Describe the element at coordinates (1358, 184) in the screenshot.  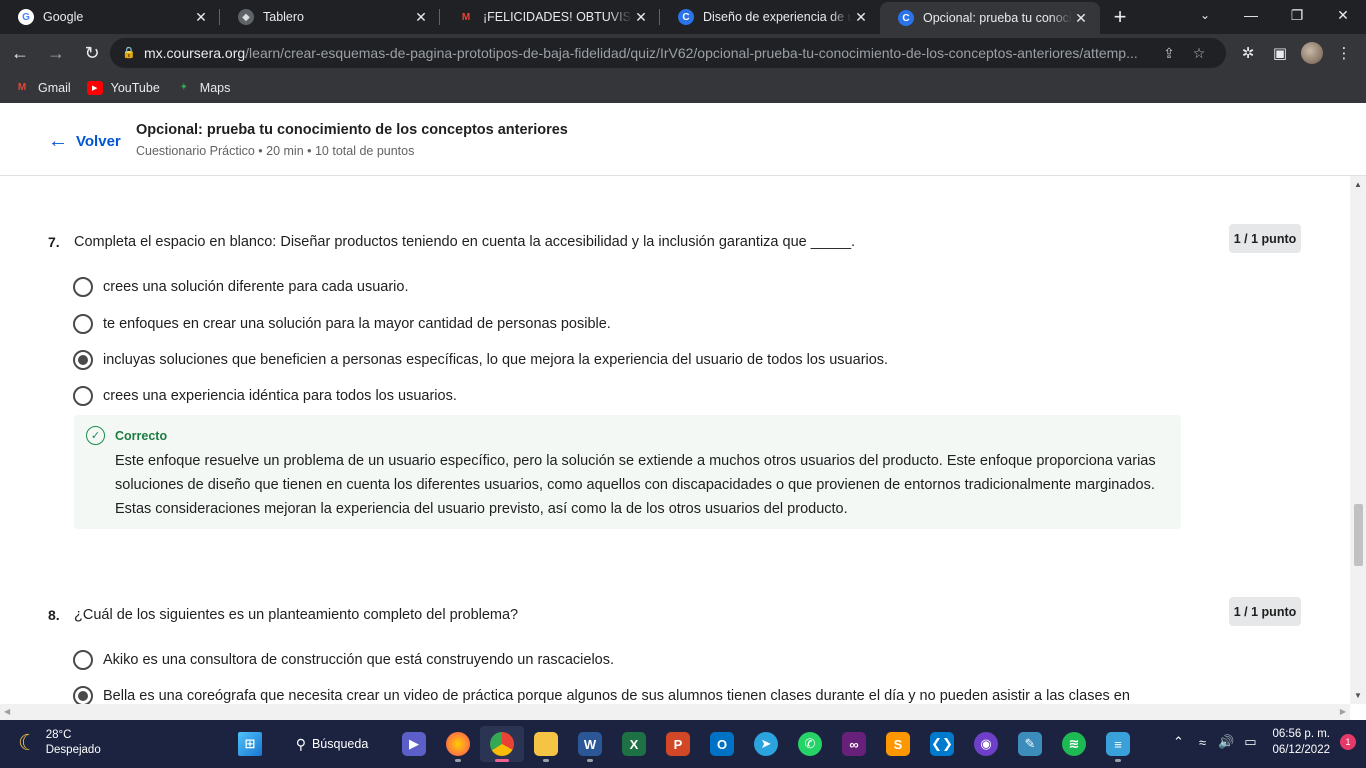
I see `scroll-up-icon: ▲` at that location.